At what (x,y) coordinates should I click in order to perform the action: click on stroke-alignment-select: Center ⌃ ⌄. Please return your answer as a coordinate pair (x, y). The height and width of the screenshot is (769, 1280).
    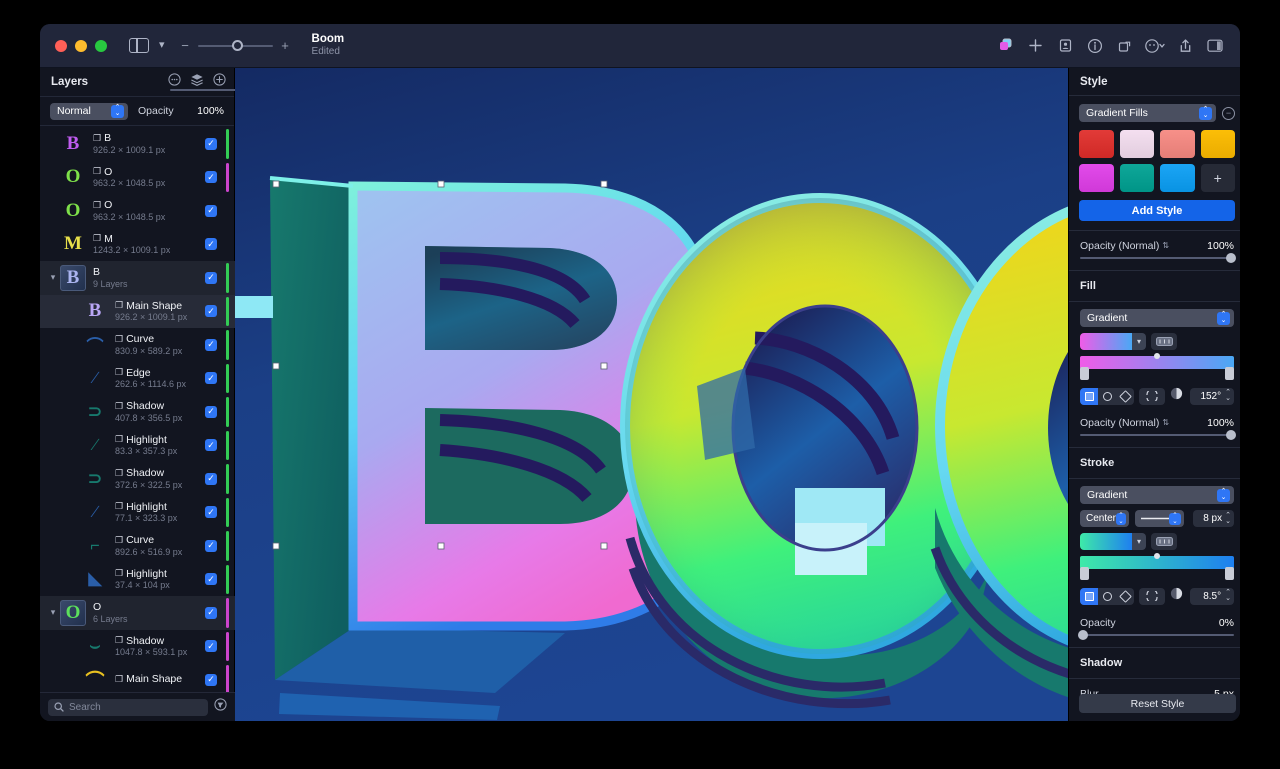
    Looking at the image, I should click on (1104, 518).